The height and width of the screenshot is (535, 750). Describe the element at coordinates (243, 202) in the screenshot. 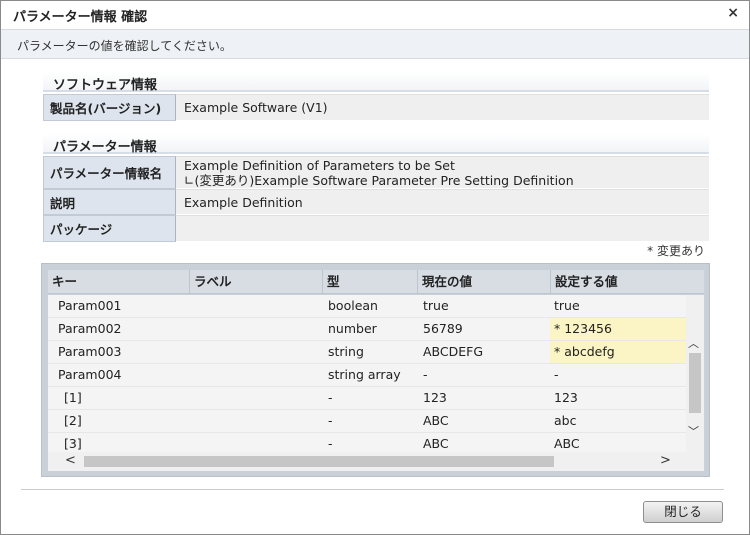

I see `description-value-text: Example Definition` at that location.